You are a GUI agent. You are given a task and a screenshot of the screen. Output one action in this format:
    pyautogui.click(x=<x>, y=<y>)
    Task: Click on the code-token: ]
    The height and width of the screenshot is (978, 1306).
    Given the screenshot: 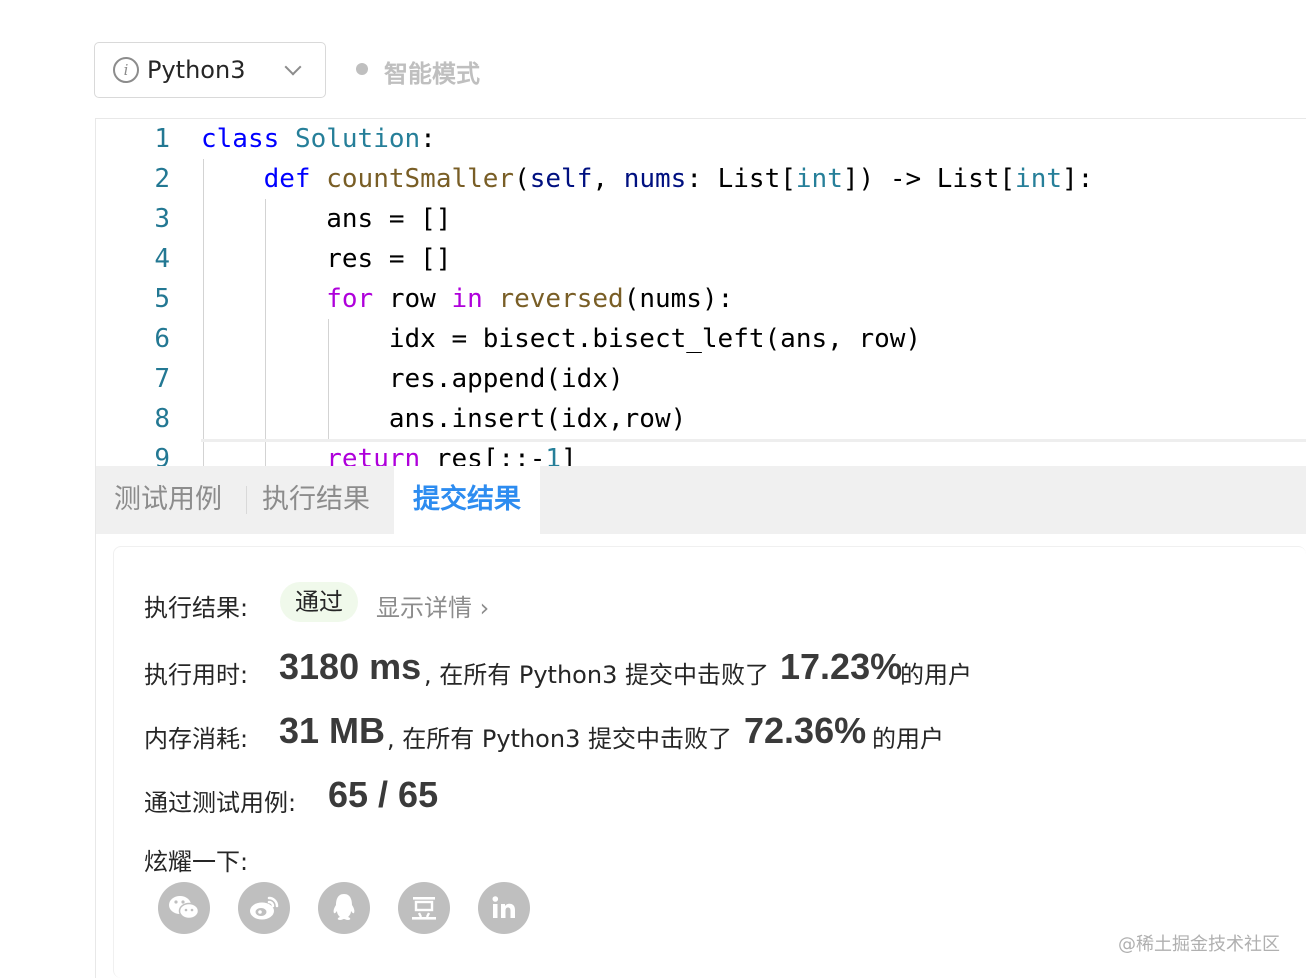 What is the action you would take?
    pyautogui.click(x=569, y=455)
    